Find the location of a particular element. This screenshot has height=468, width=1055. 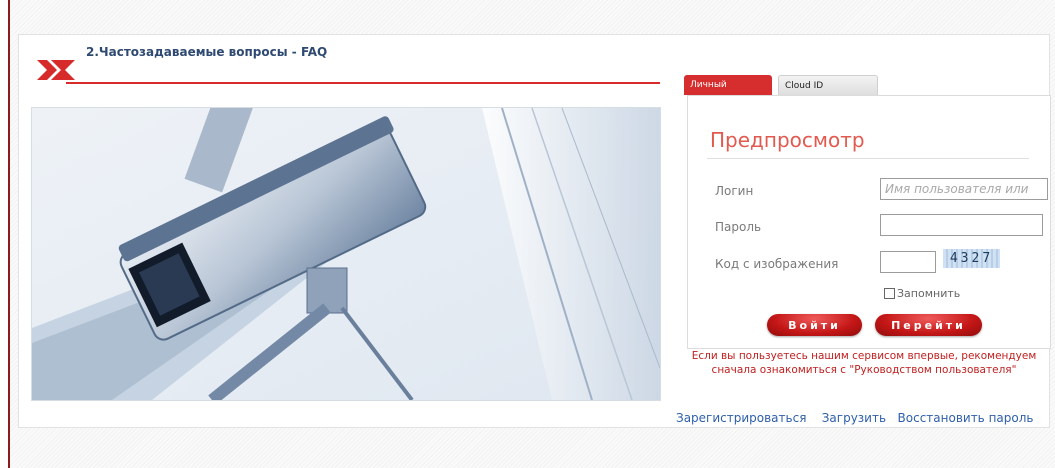

download-link: Загрузить is located at coordinates (854, 418).